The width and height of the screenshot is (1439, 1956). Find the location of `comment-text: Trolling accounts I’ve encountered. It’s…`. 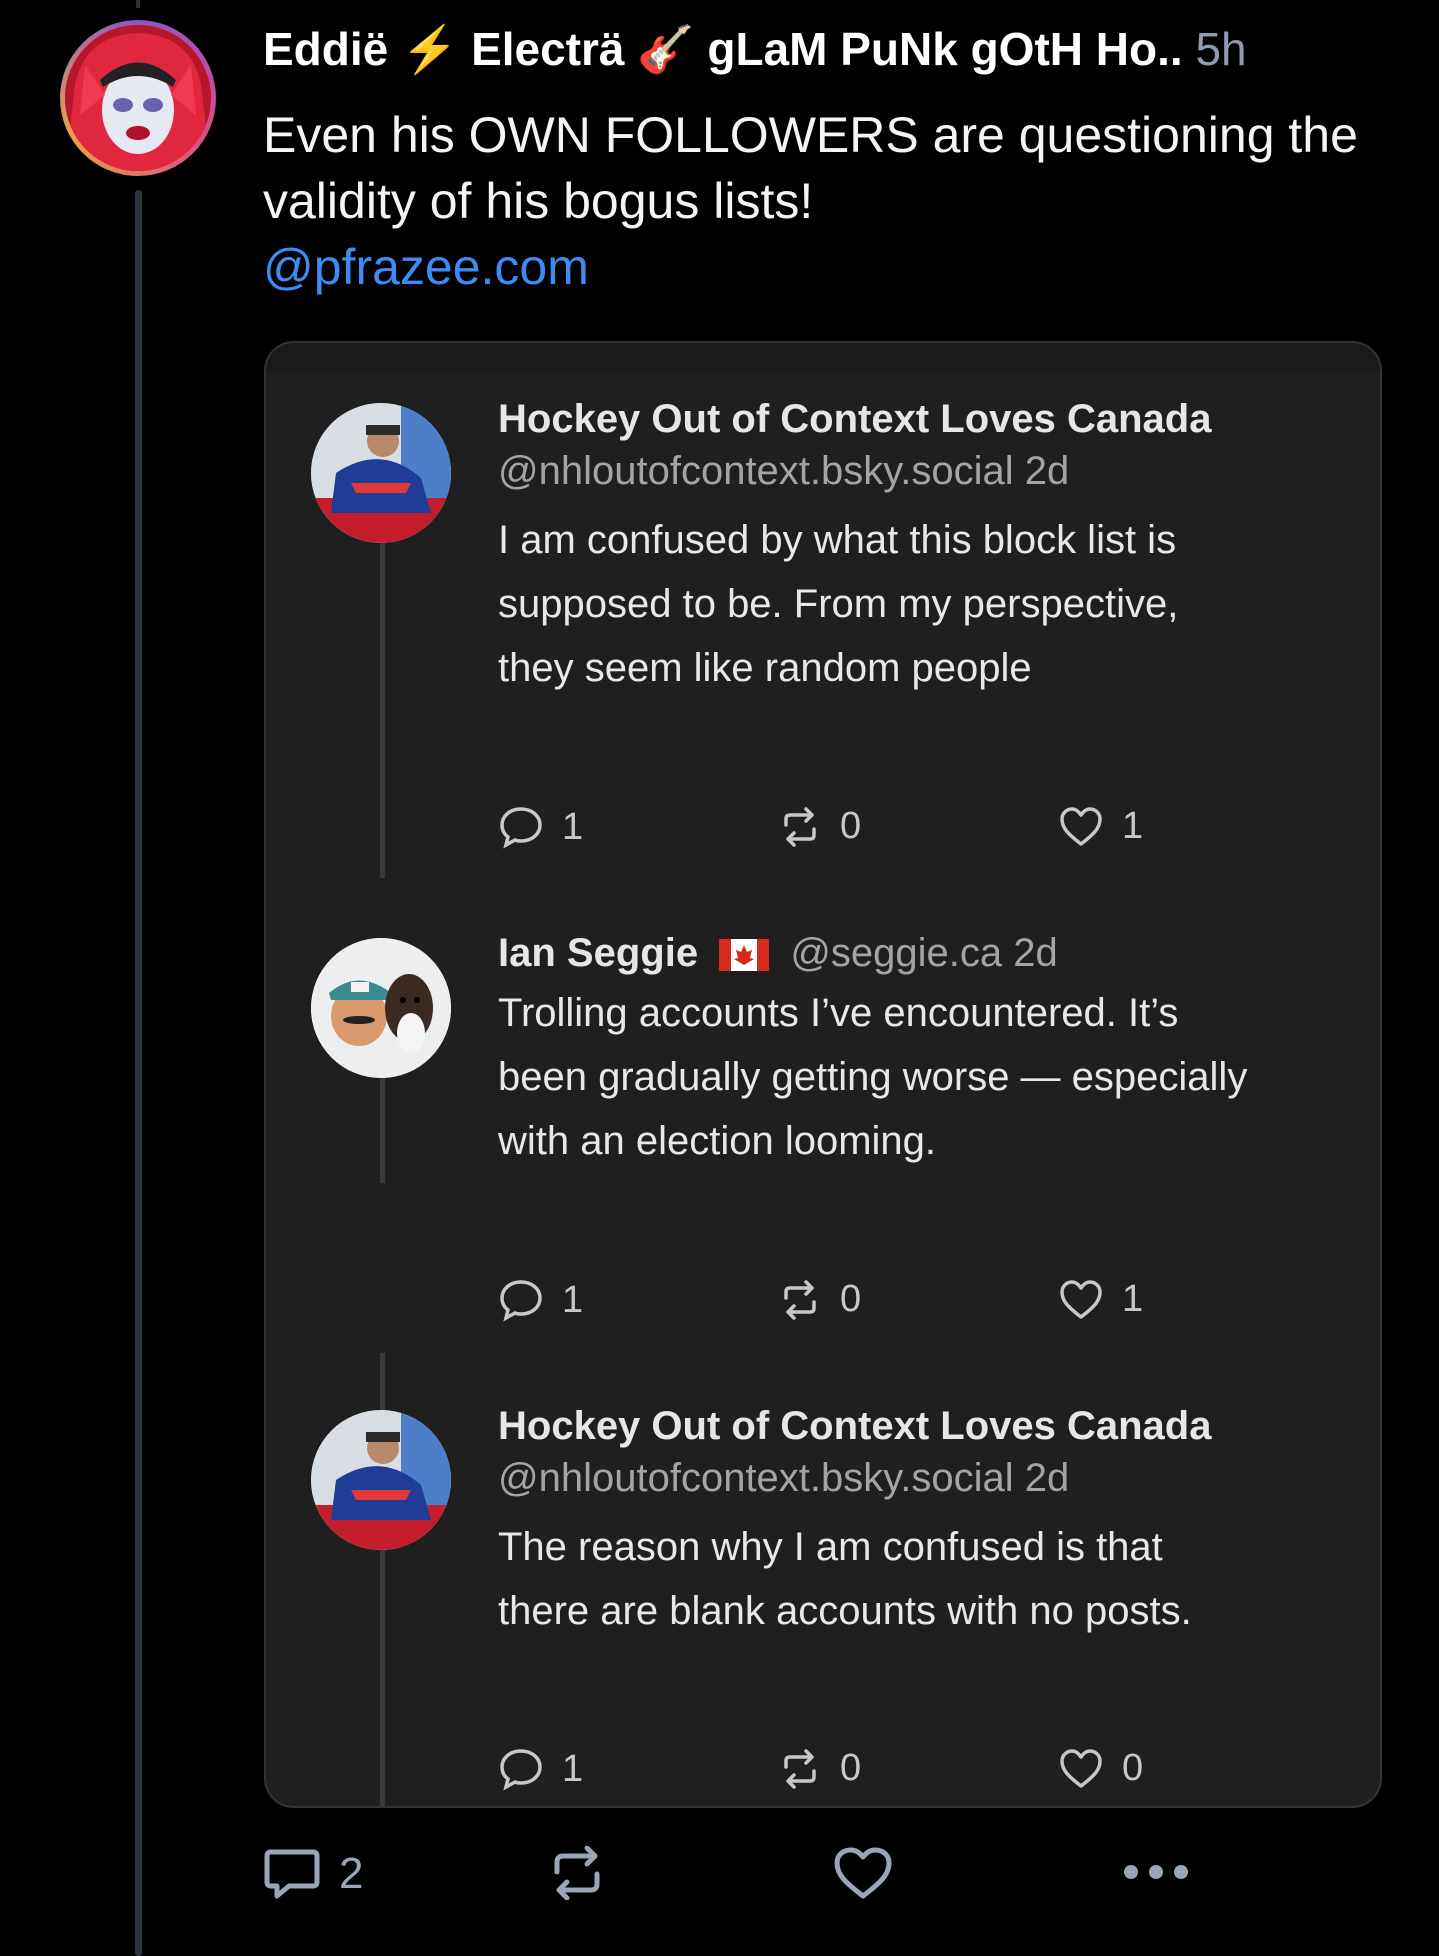

comment-text: Trolling accounts I’ve encountered. It’s… is located at coordinates (928, 1077).